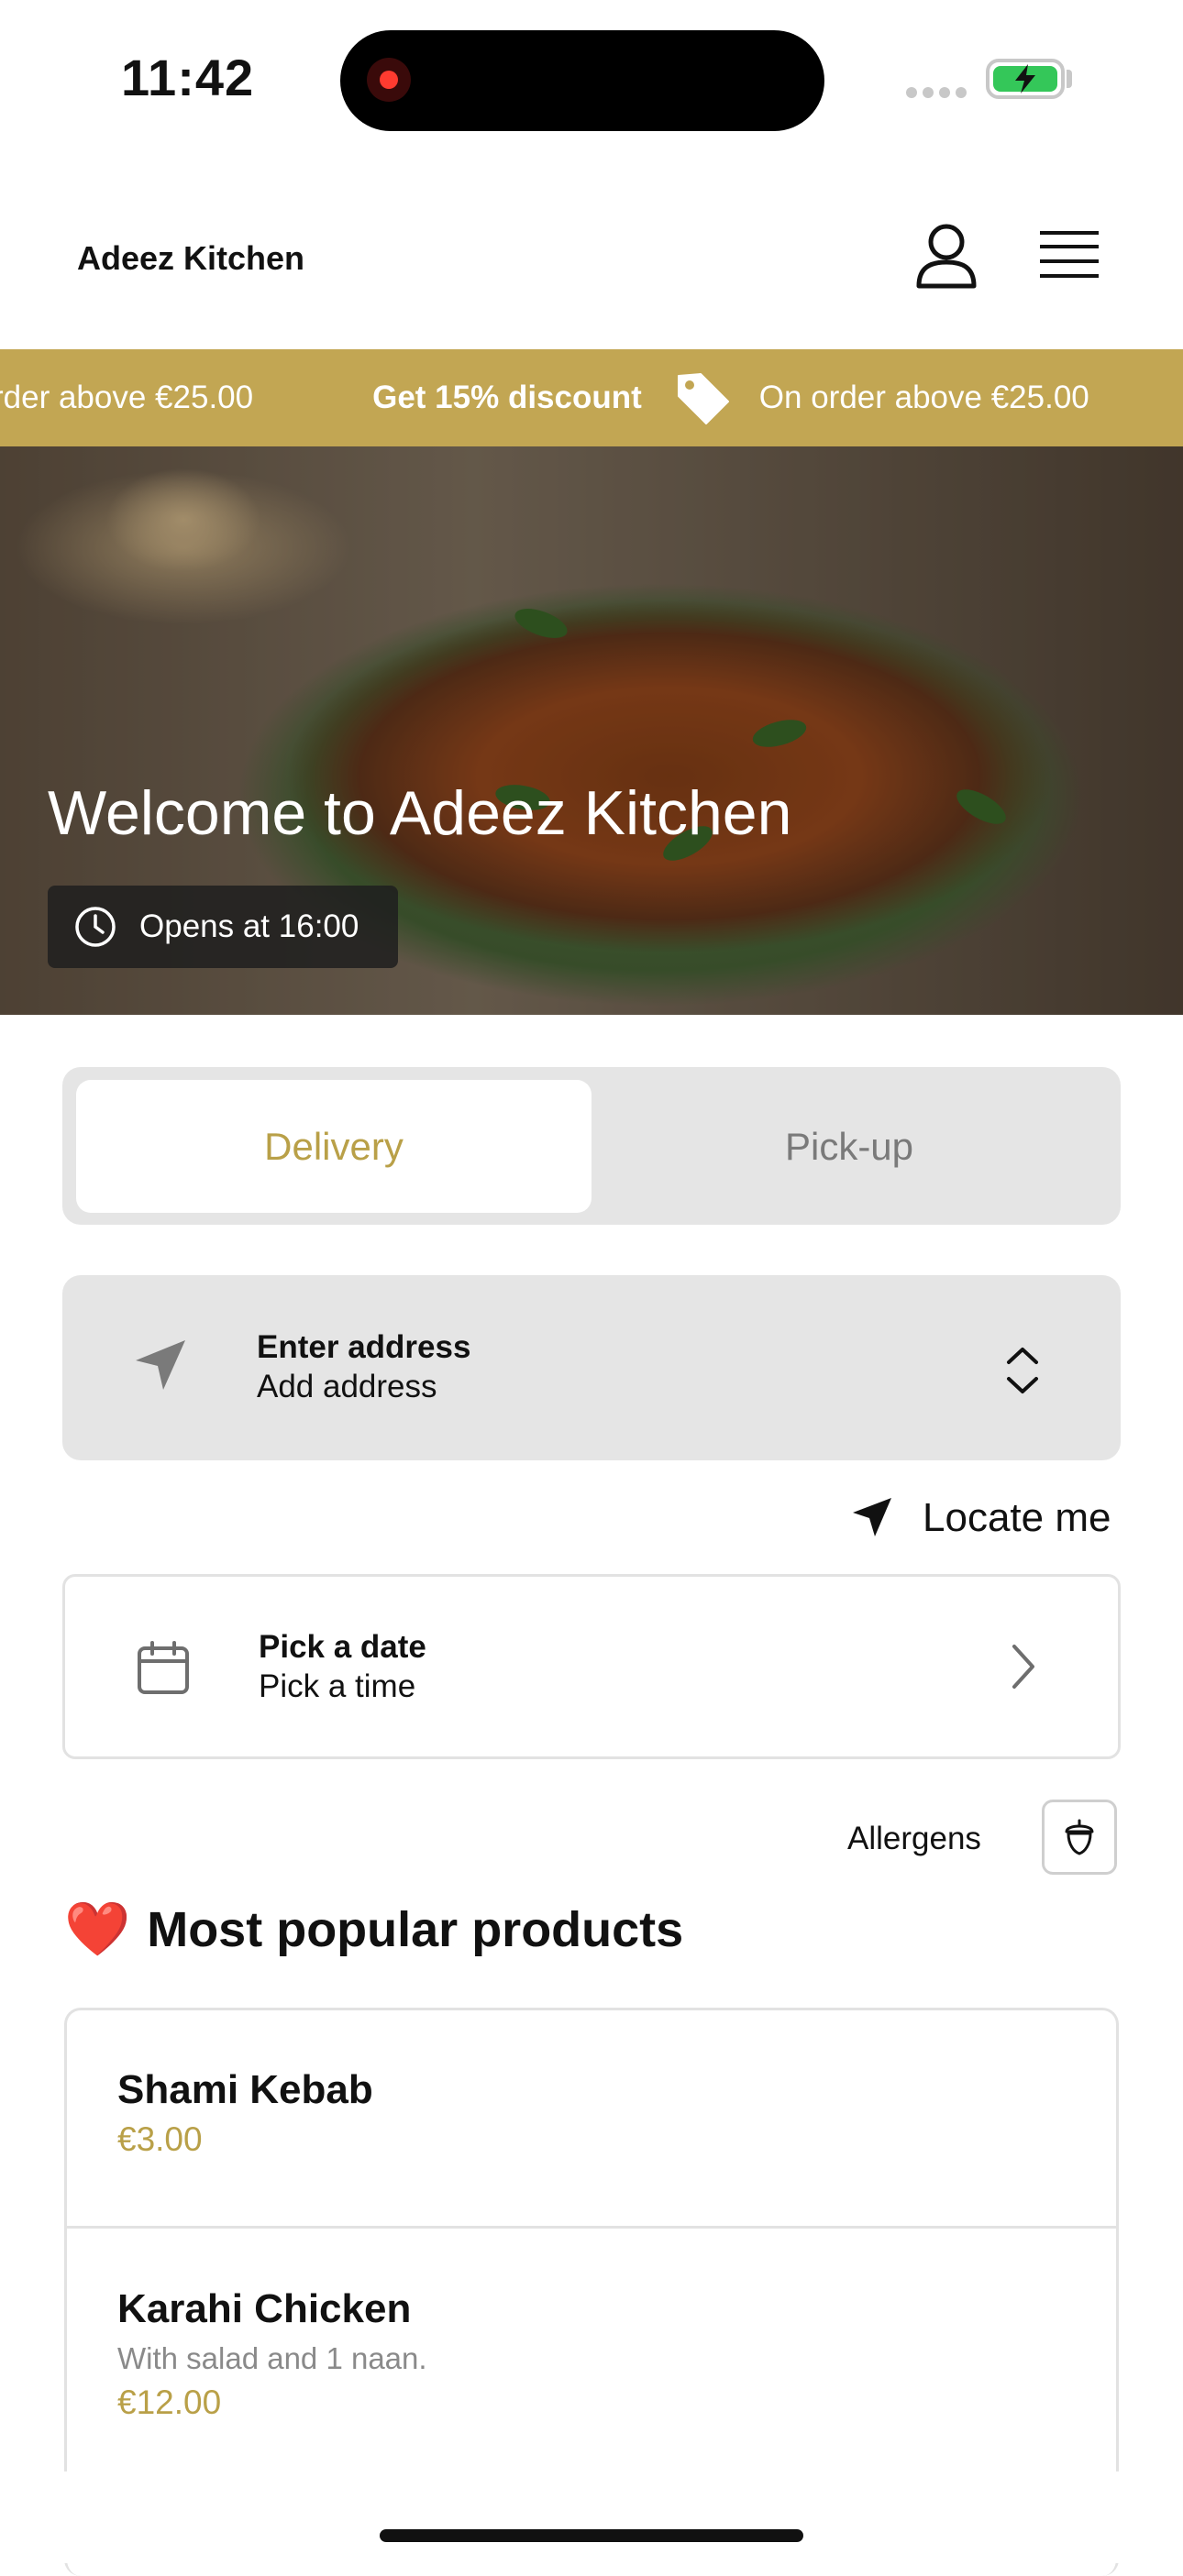  Describe the element at coordinates (264, 2308) in the screenshot. I see `product-name: Karahi Chicken` at that location.